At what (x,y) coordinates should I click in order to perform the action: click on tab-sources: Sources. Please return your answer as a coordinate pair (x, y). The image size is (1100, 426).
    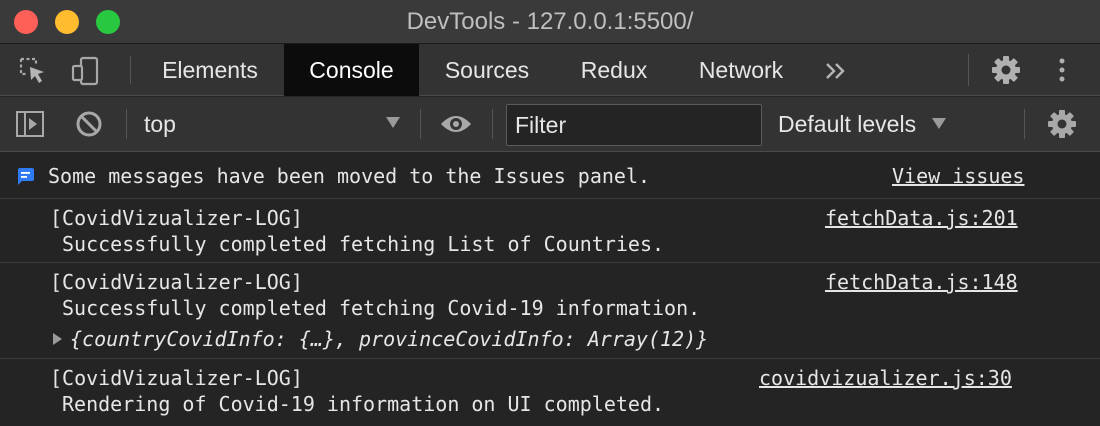
    Looking at the image, I should click on (487, 70).